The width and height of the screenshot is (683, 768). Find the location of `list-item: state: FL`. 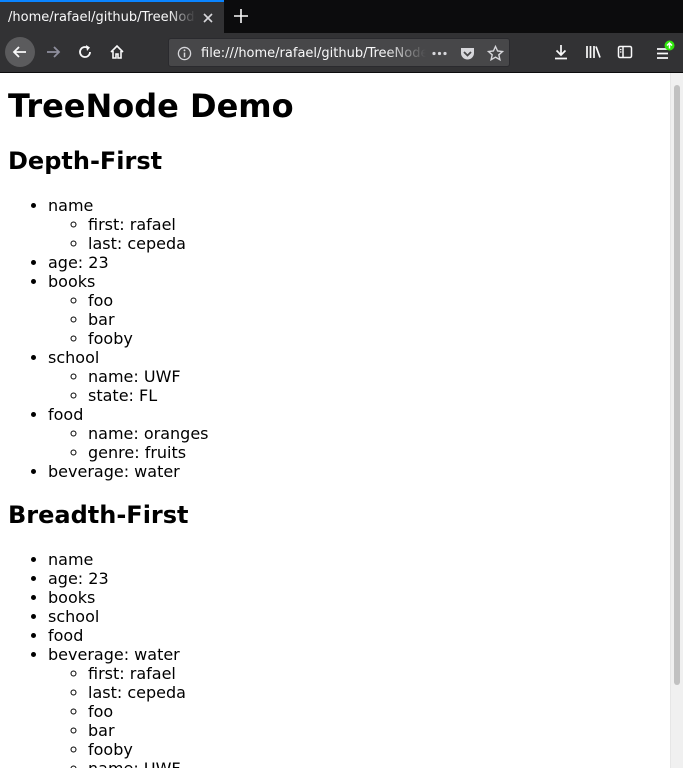

list-item: state: FL is located at coordinates (148, 395).